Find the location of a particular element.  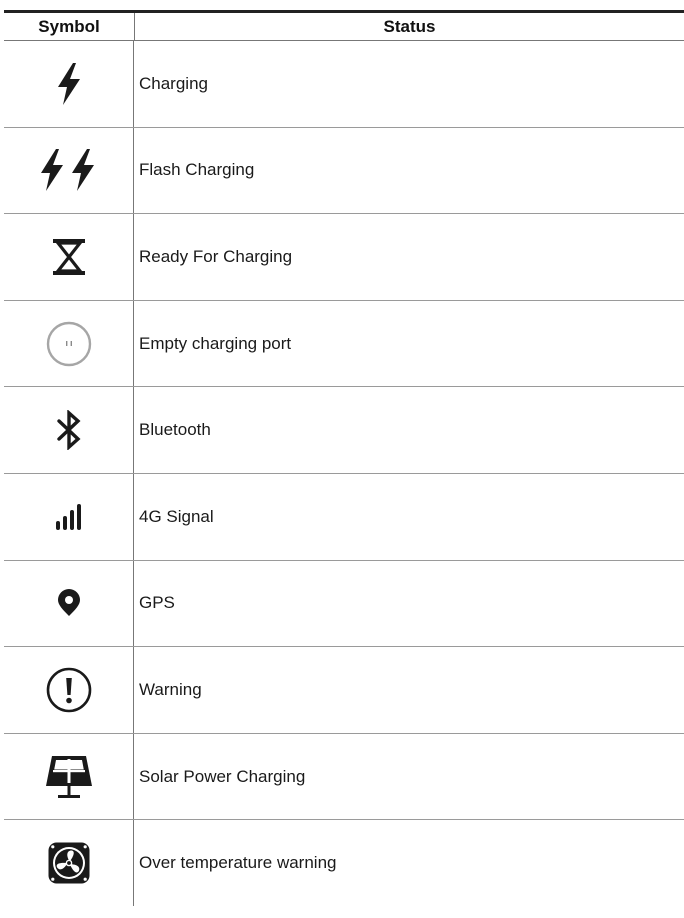

empty-port-icon is located at coordinates (69, 343).